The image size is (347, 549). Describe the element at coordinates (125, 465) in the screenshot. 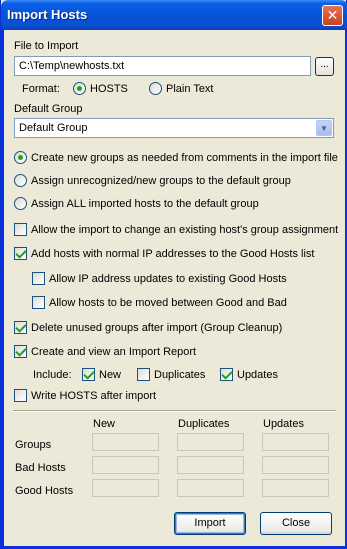

I see `bad-hosts-new-value` at that location.